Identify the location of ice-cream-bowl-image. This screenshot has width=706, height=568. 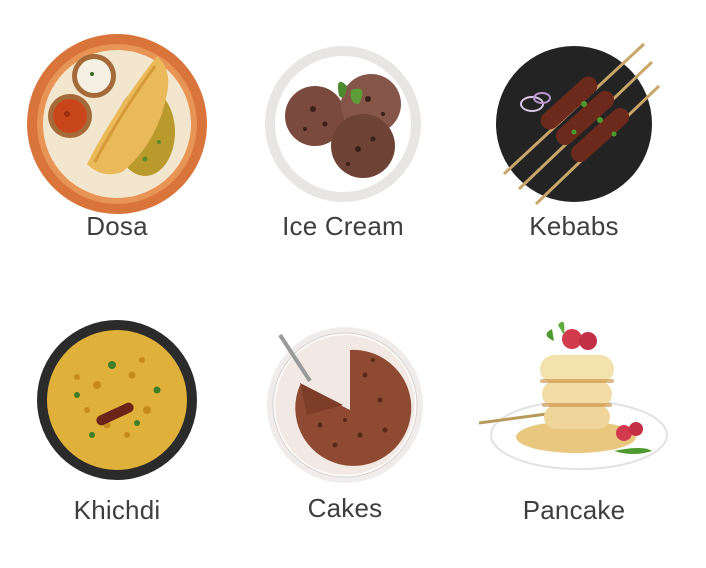
(343, 124).